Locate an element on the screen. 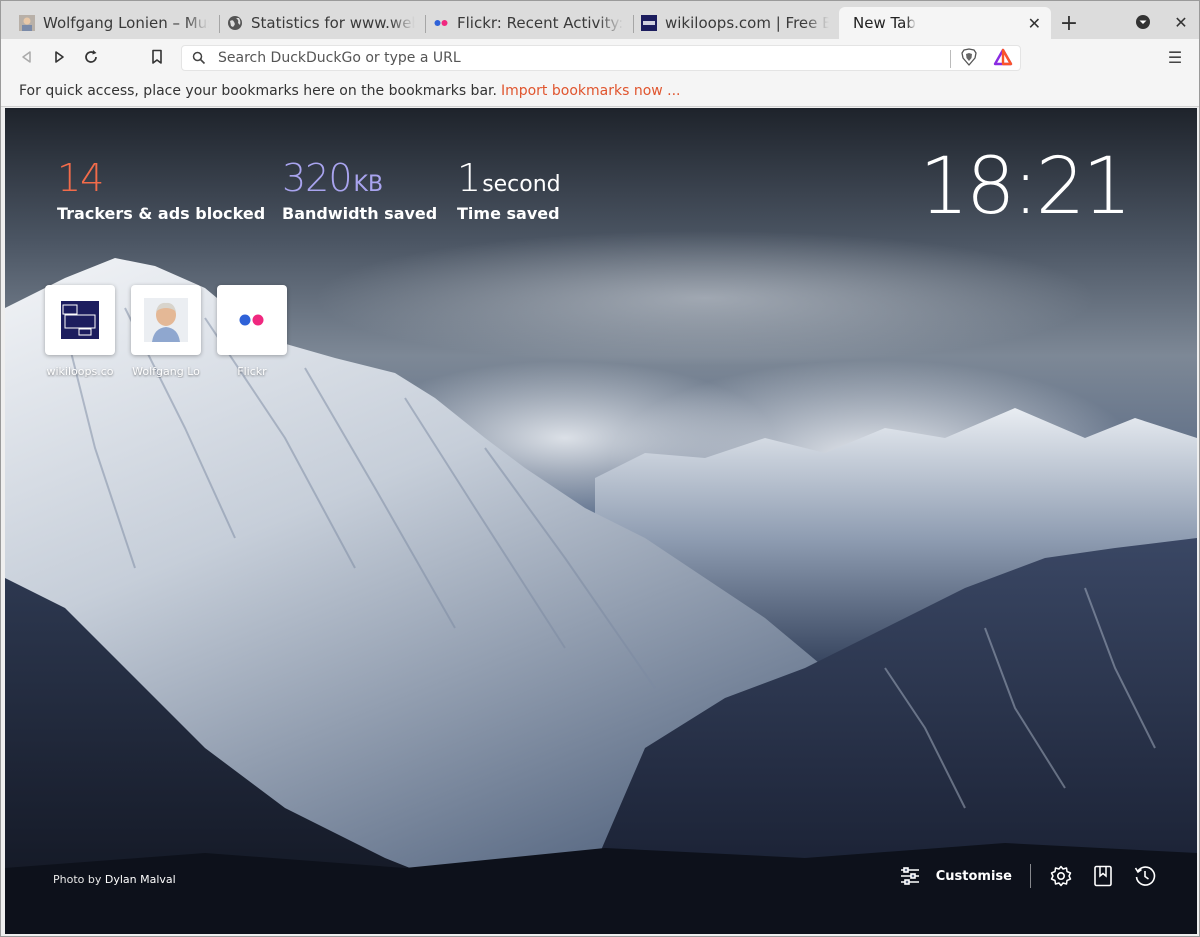  tab-flickr: Flickr: Recent Activity: All is located at coordinates (526, 23).